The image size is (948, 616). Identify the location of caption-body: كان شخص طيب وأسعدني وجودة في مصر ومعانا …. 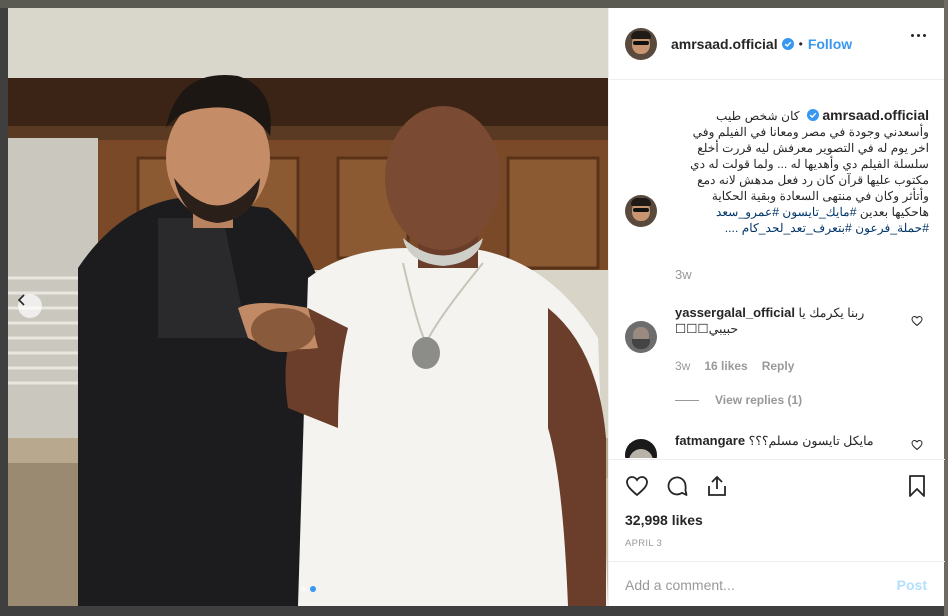
(809, 164).